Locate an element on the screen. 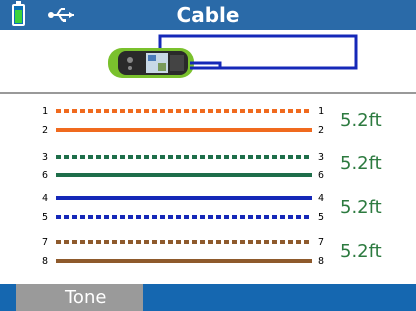 This screenshot has height=311, width=416. wire-4: 4 4 is located at coordinates (183, 198).